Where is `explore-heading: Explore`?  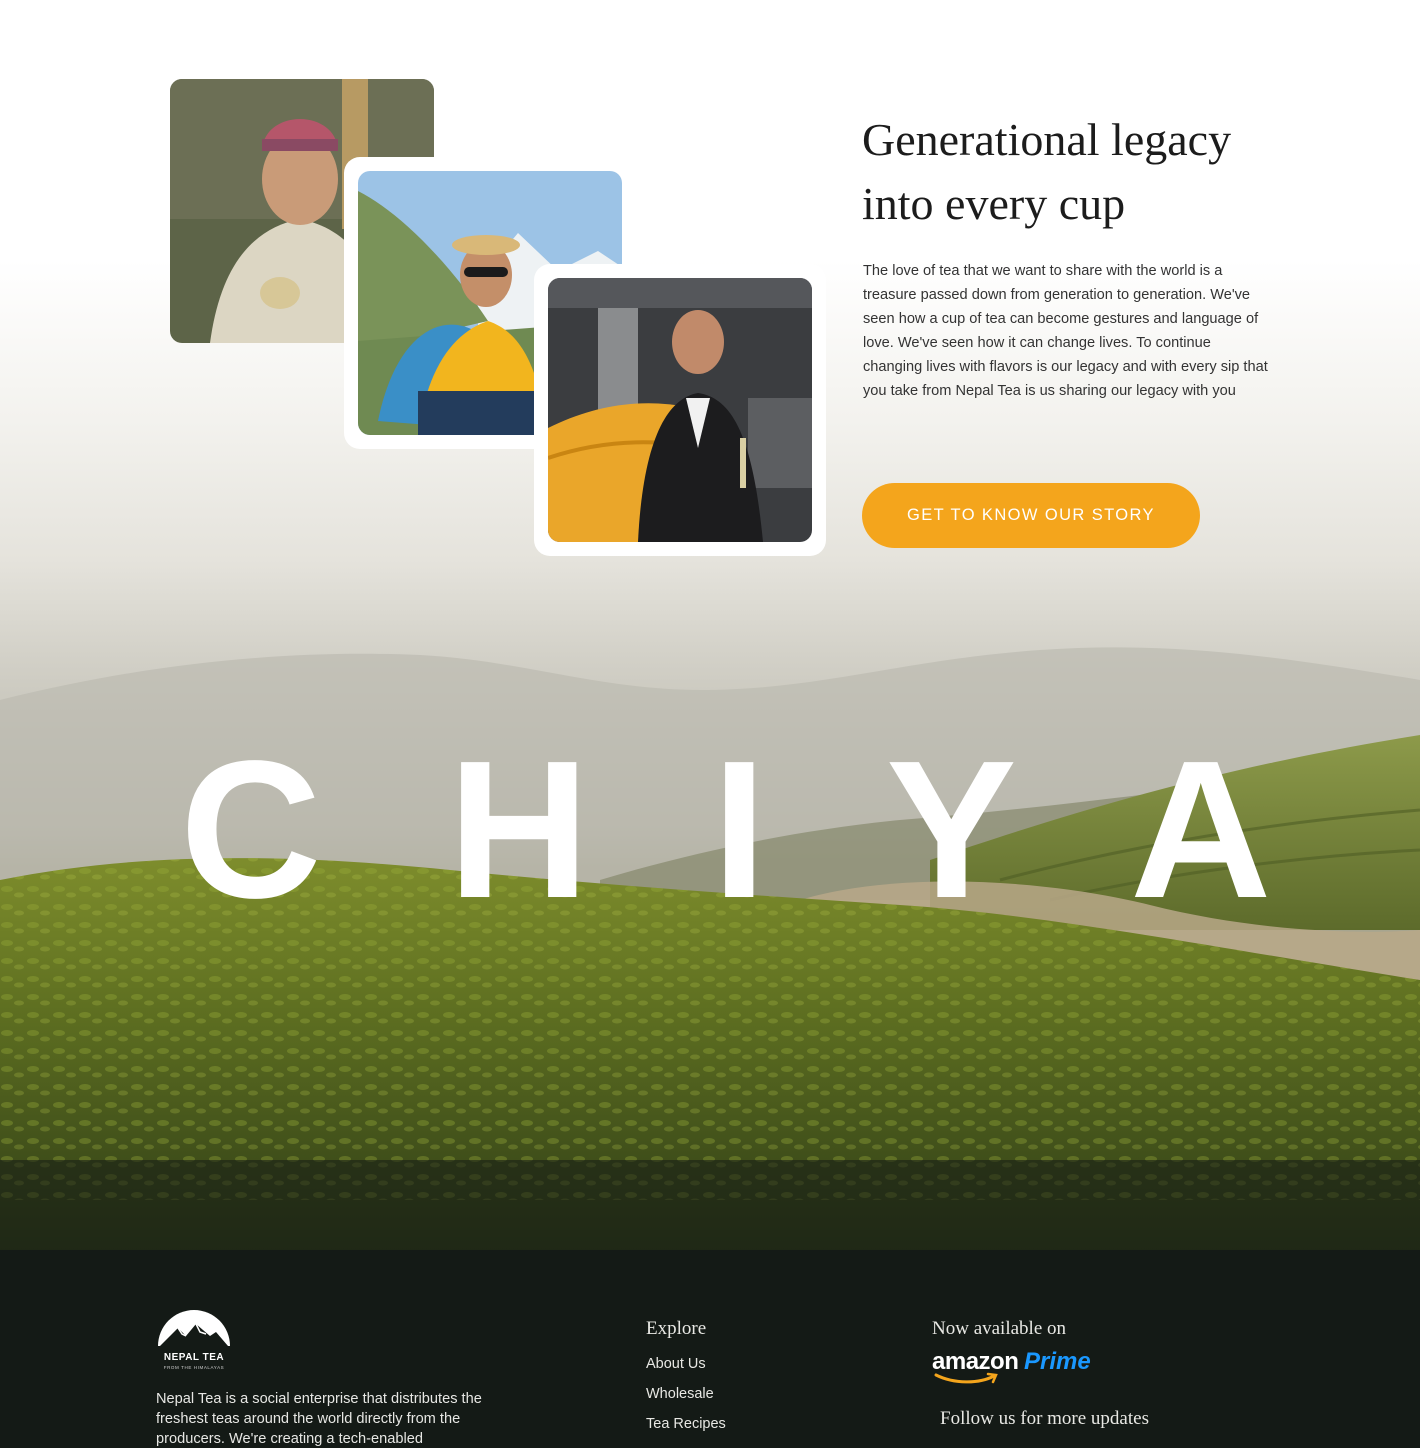
explore-heading: Explore is located at coordinates (676, 1328).